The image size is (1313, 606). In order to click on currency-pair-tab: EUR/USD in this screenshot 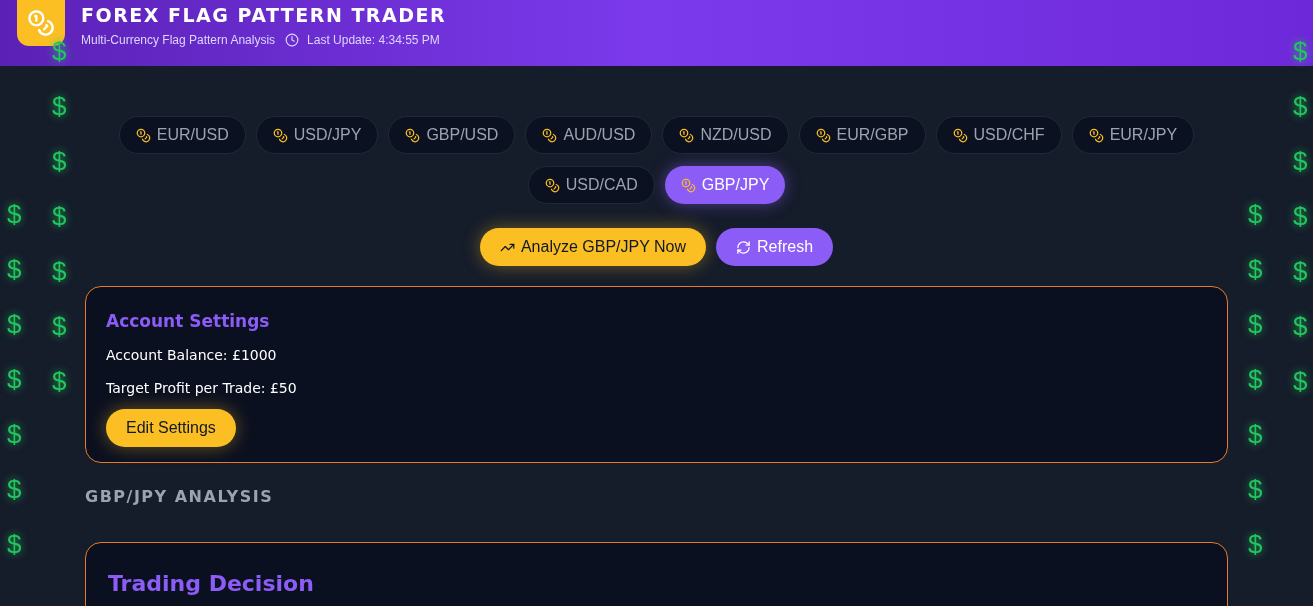, I will do `click(182, 135)`.